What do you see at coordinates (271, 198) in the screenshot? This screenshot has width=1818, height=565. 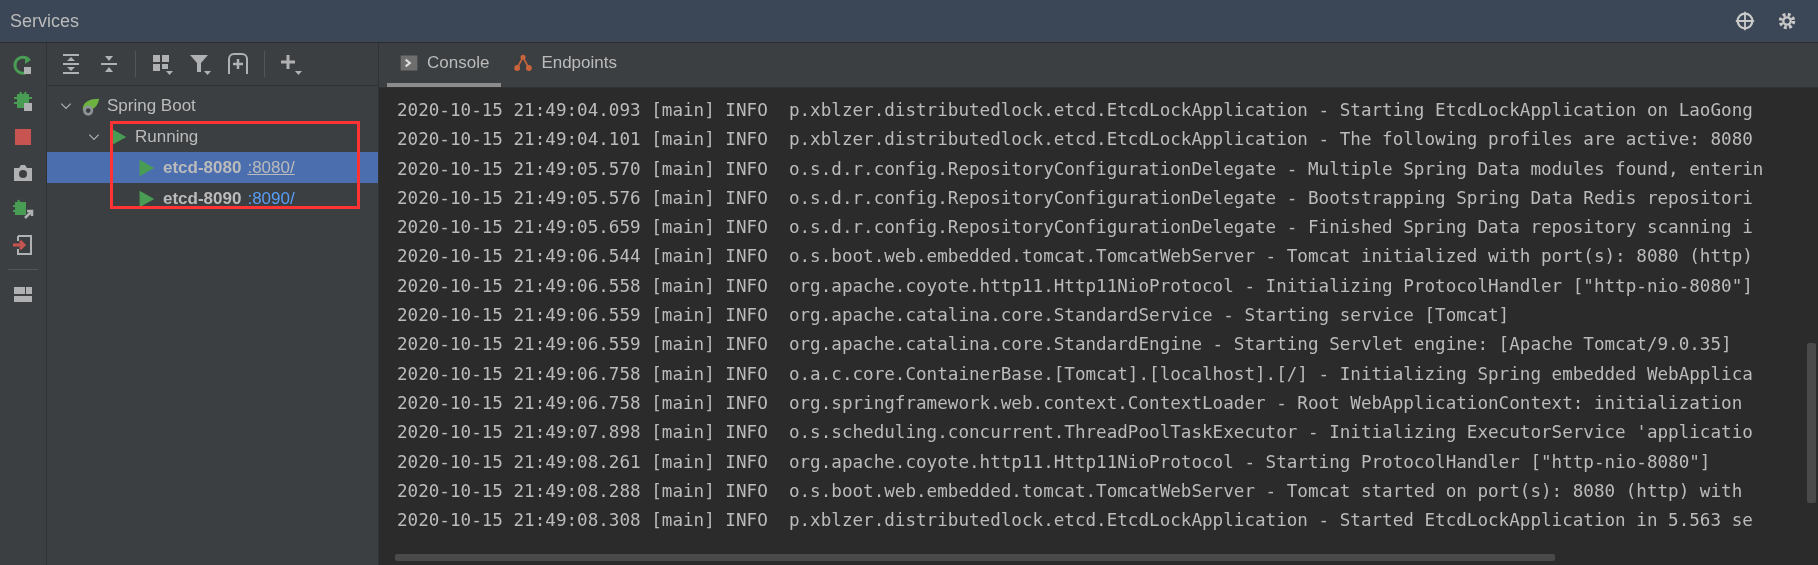 I see `url-link: :8090/` at bounding box center [271, 198].